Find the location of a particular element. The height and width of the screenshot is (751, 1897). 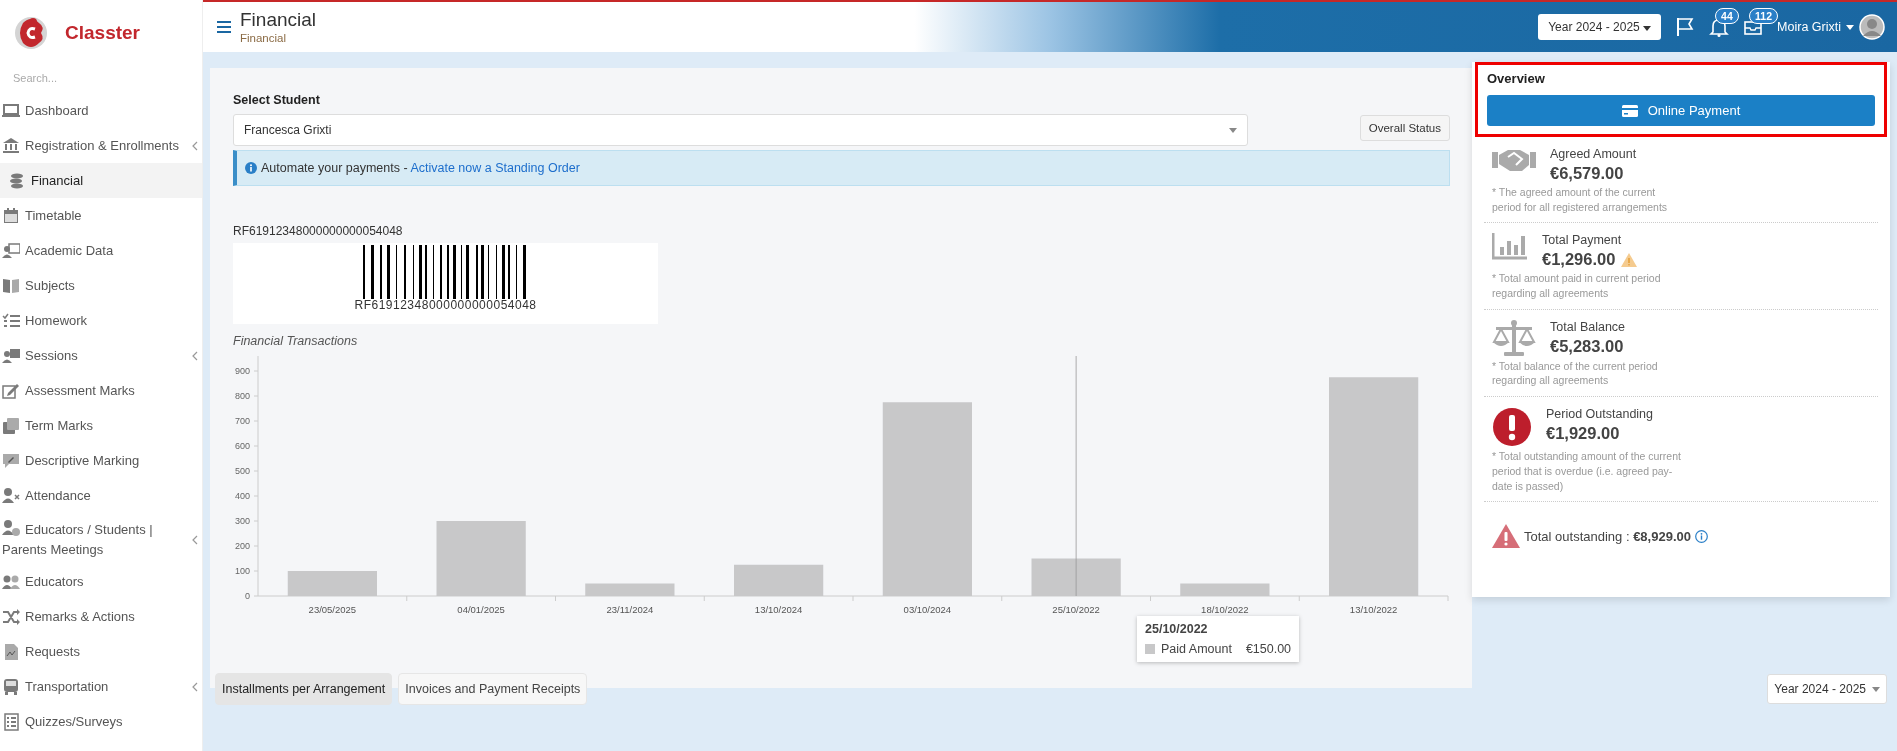

sidebar-item: Subjects is located at coordinates (101, 285).